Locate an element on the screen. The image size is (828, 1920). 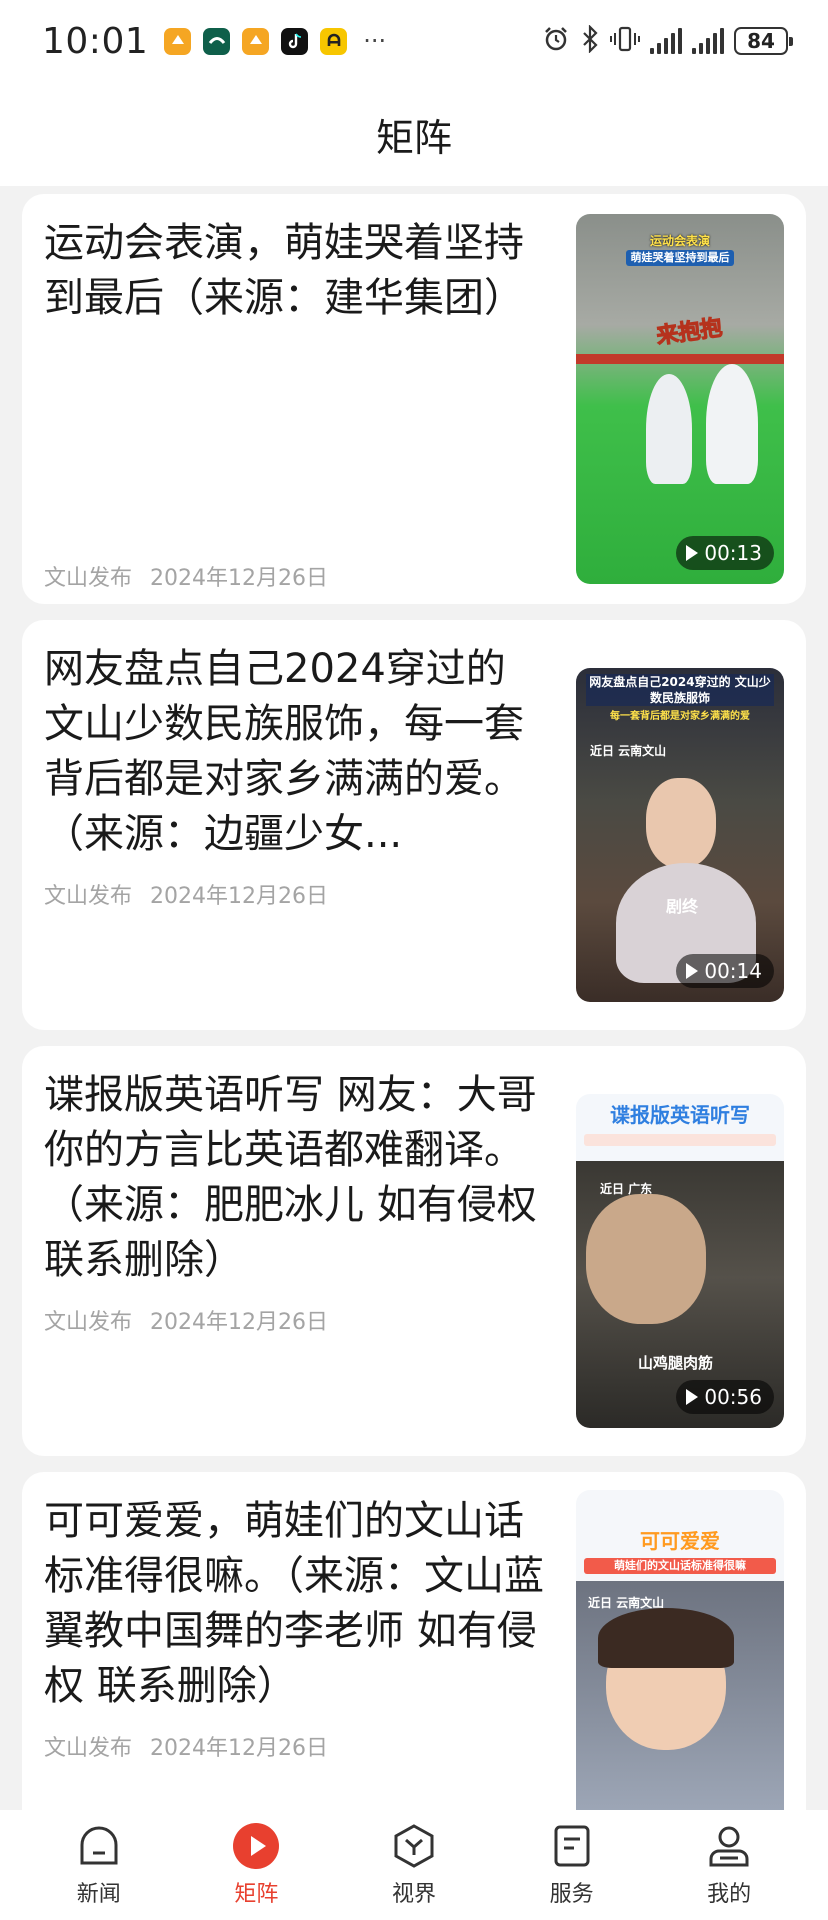
app-icon-yellow is located at coordinates (334, 41).